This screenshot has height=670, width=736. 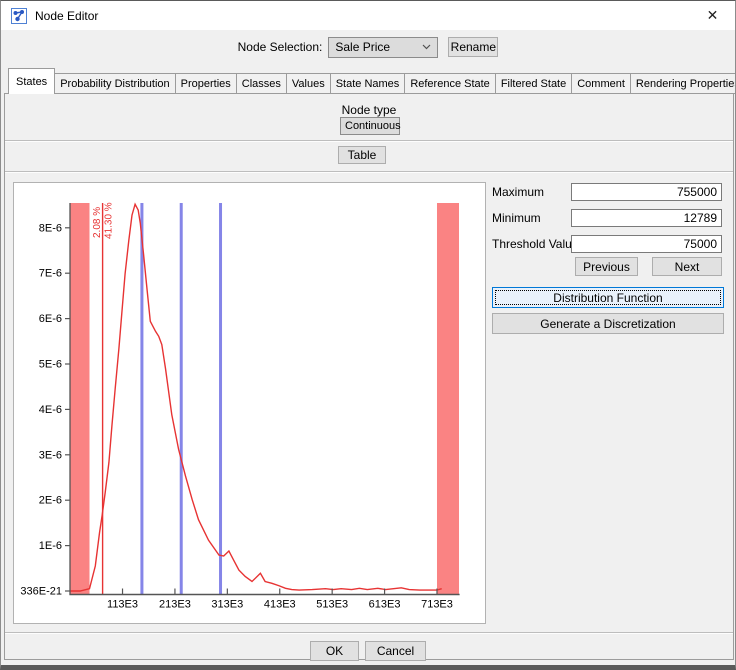 What do you see at coordinates (109, 220) in the screenshot?
I see `threshold-percent-right: 41.30 %` at bounding box center [109, 220].